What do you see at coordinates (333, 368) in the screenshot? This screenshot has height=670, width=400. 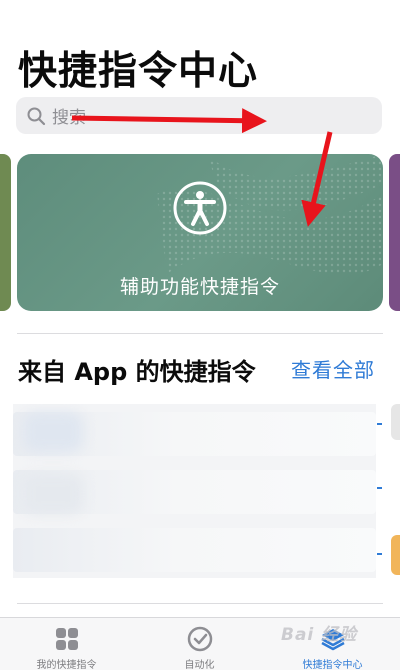 I see `see-all-link: 查看全部` at bounding box center [333, 368].